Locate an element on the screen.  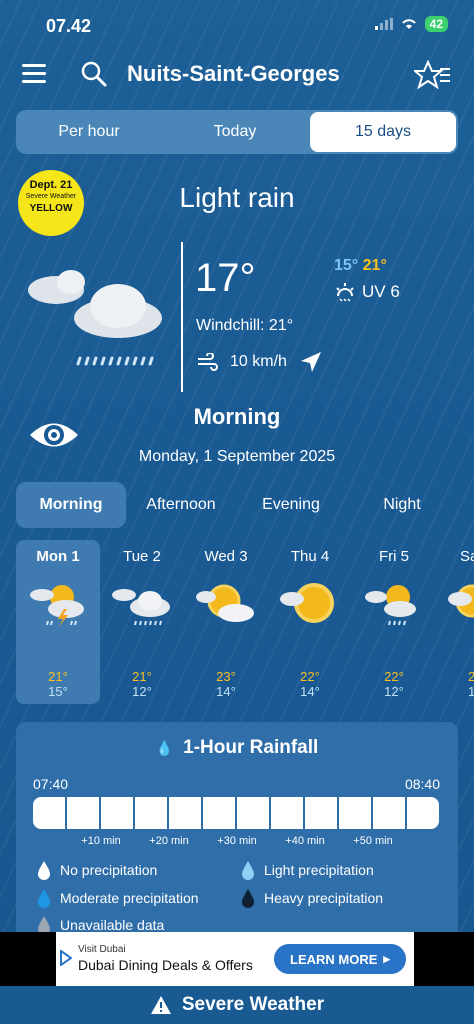
footer-label: Severe Weather is located at coordinates (253, 1004).